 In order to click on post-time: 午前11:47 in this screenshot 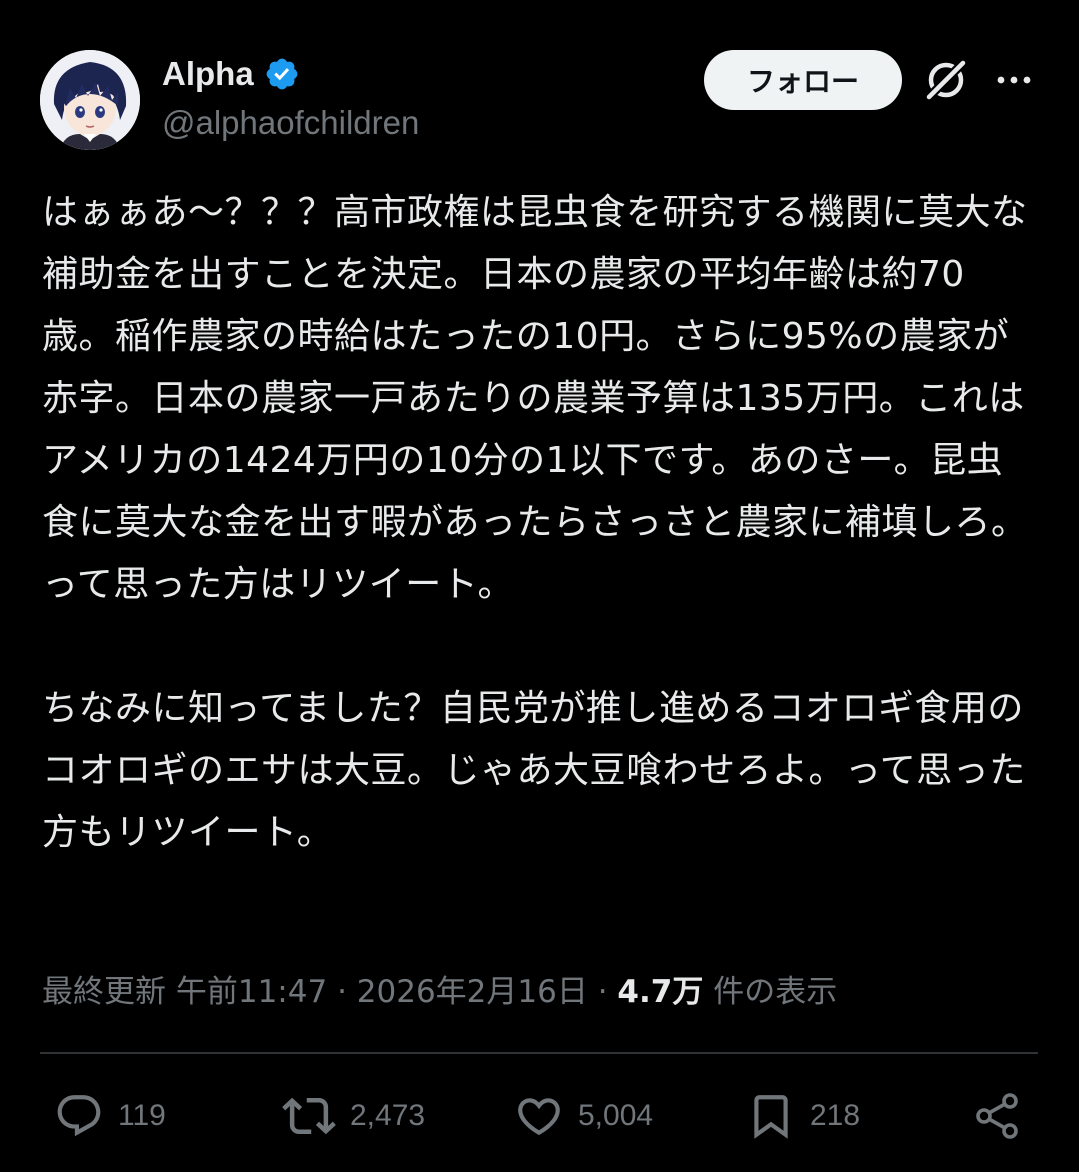, I will do `click(251, 992)`.